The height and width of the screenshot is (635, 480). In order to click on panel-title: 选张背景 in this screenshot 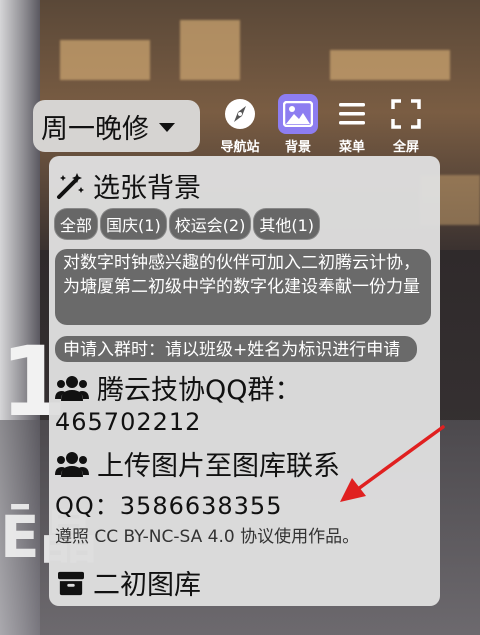, I will do `click(147, 188)`.